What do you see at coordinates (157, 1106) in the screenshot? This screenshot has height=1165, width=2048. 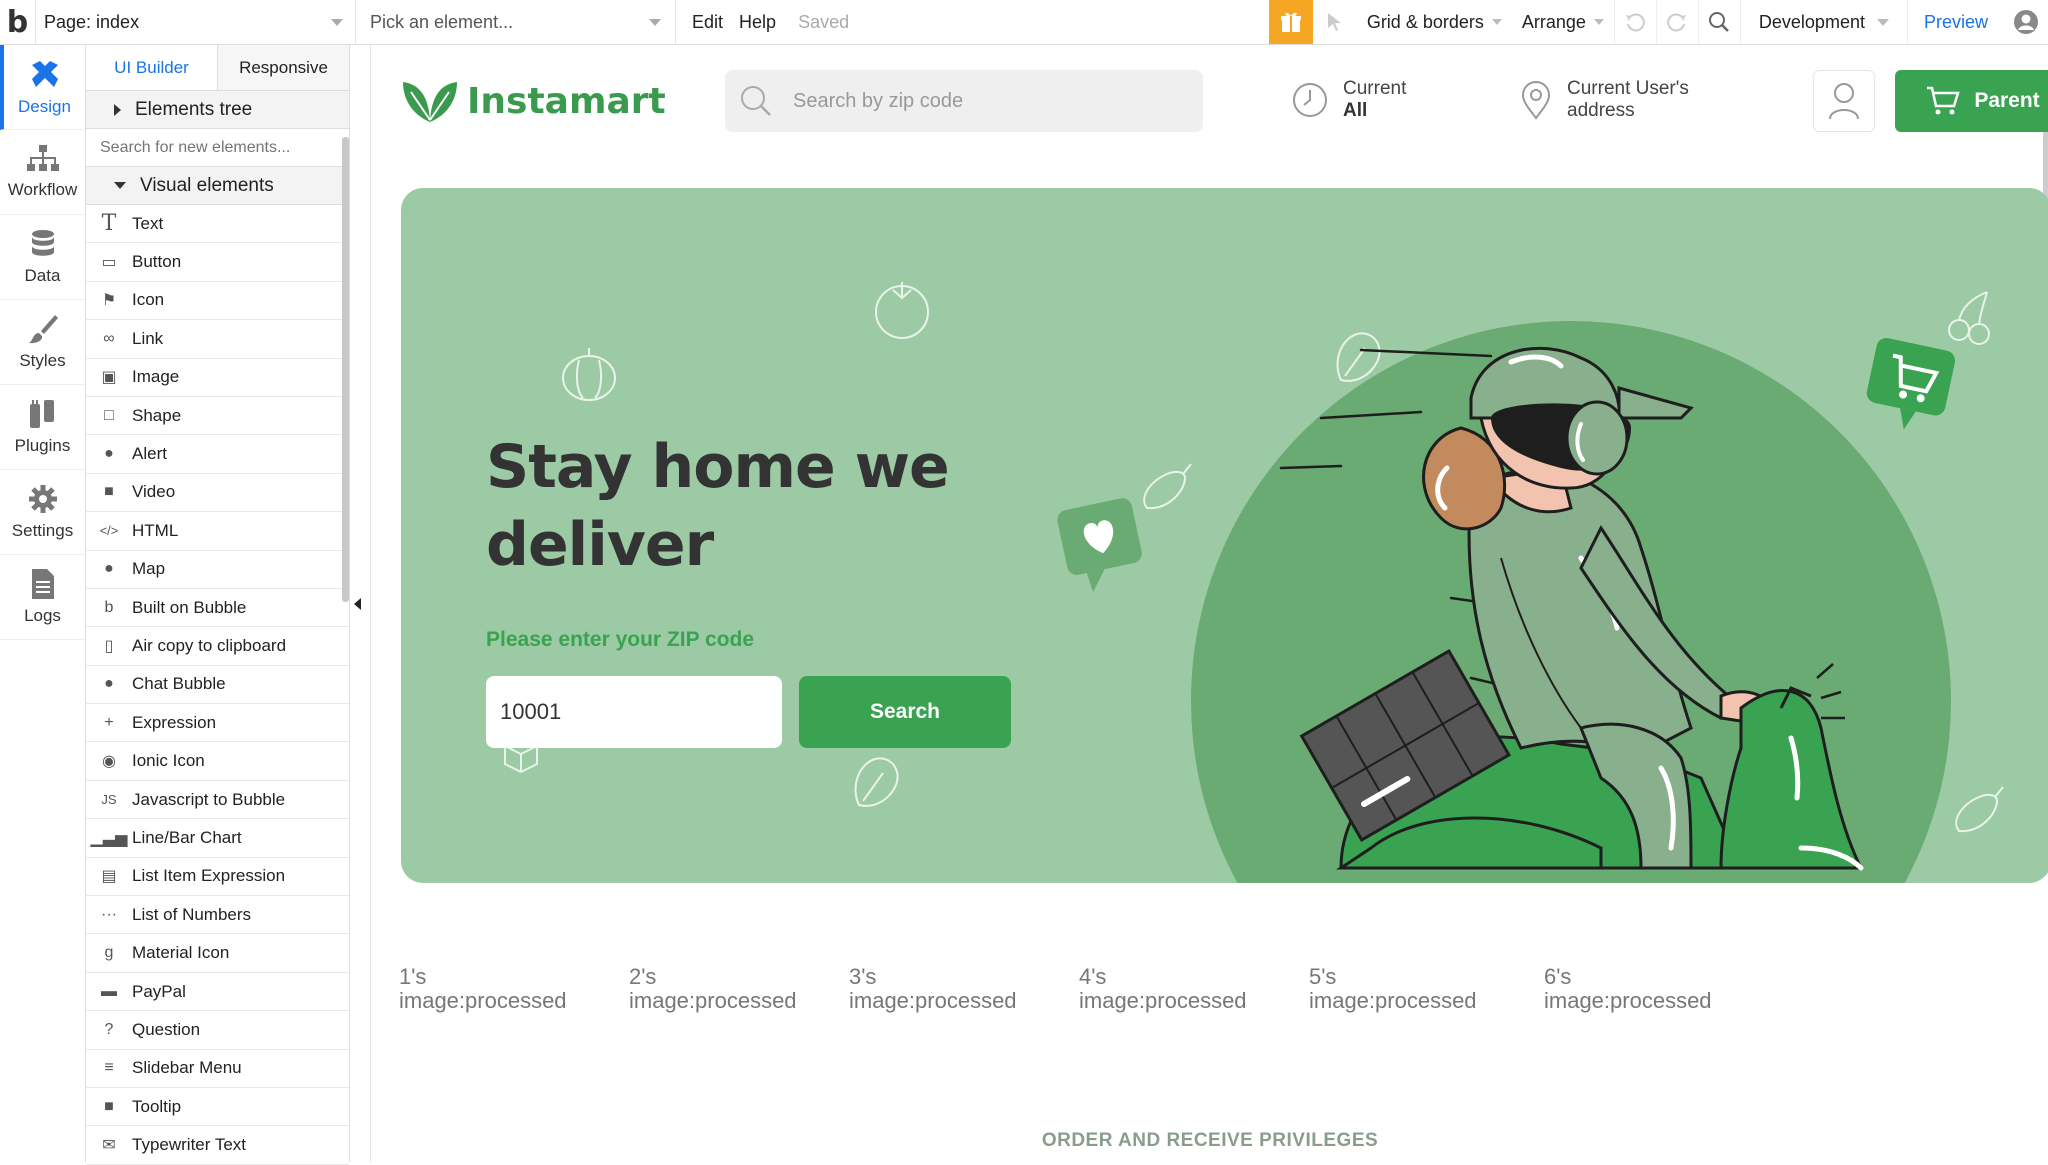 I see `visual-element-label: Tooltip` at bounding box center [157, 1106].